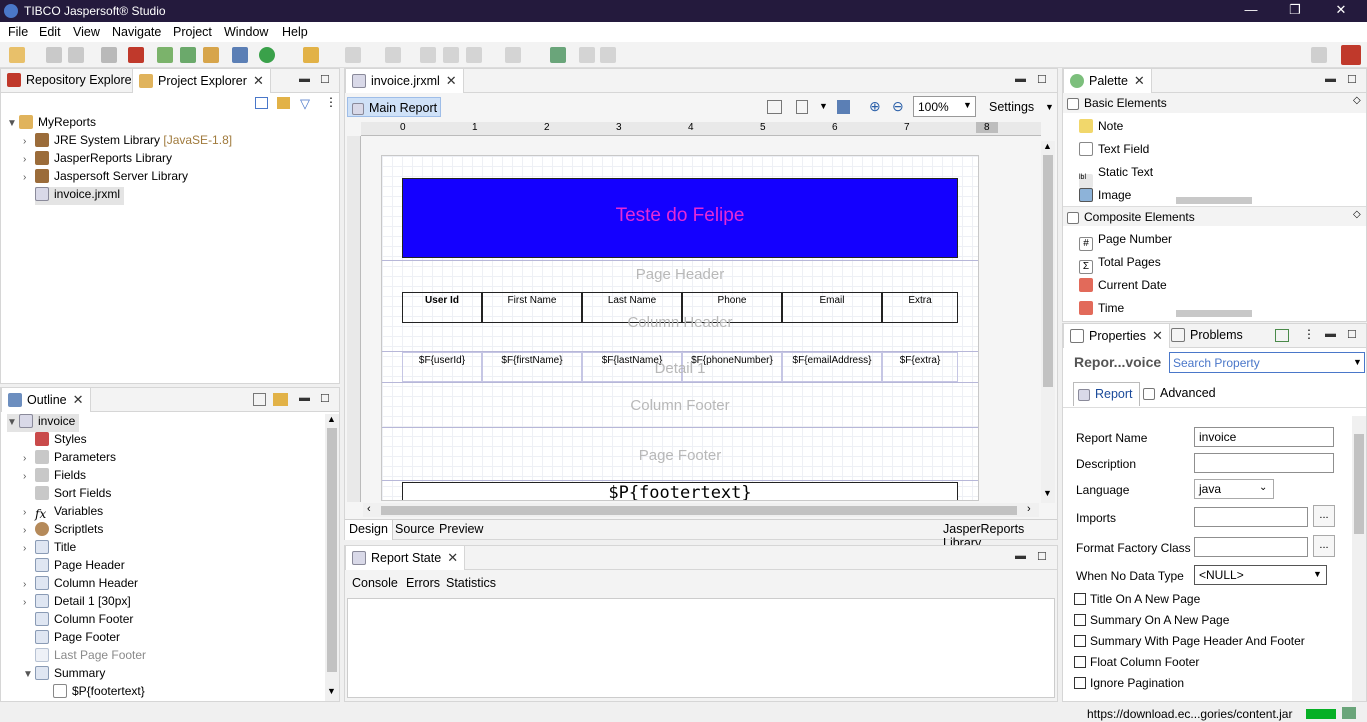  What do you see at coordinates (471, 583) in the screenshot?
I see `subtab-statistics: Statistics` at bounding box center [471, 583].